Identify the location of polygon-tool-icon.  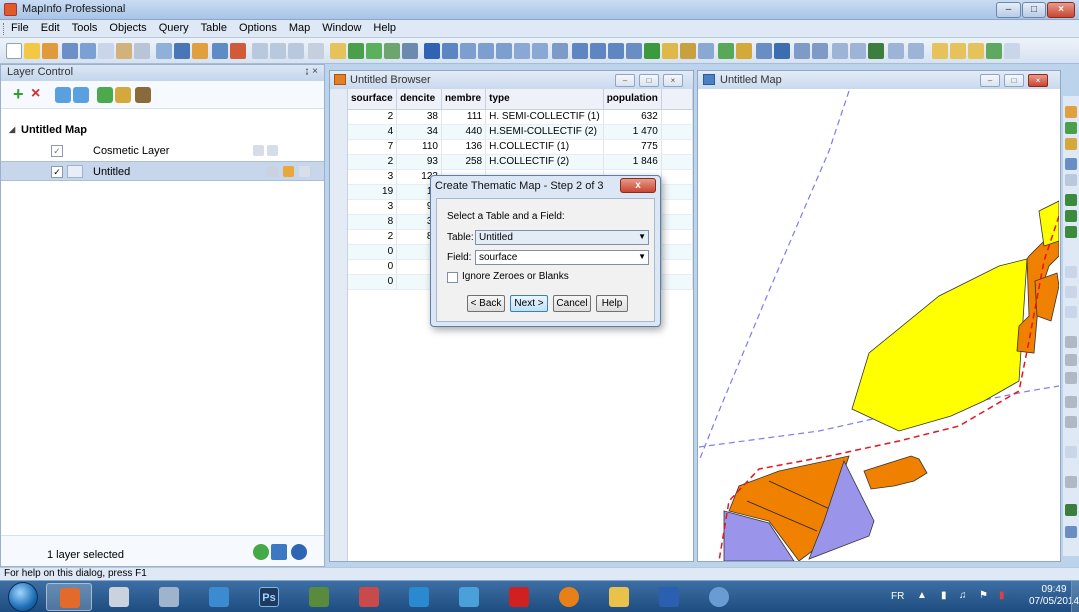
(1071, 180).